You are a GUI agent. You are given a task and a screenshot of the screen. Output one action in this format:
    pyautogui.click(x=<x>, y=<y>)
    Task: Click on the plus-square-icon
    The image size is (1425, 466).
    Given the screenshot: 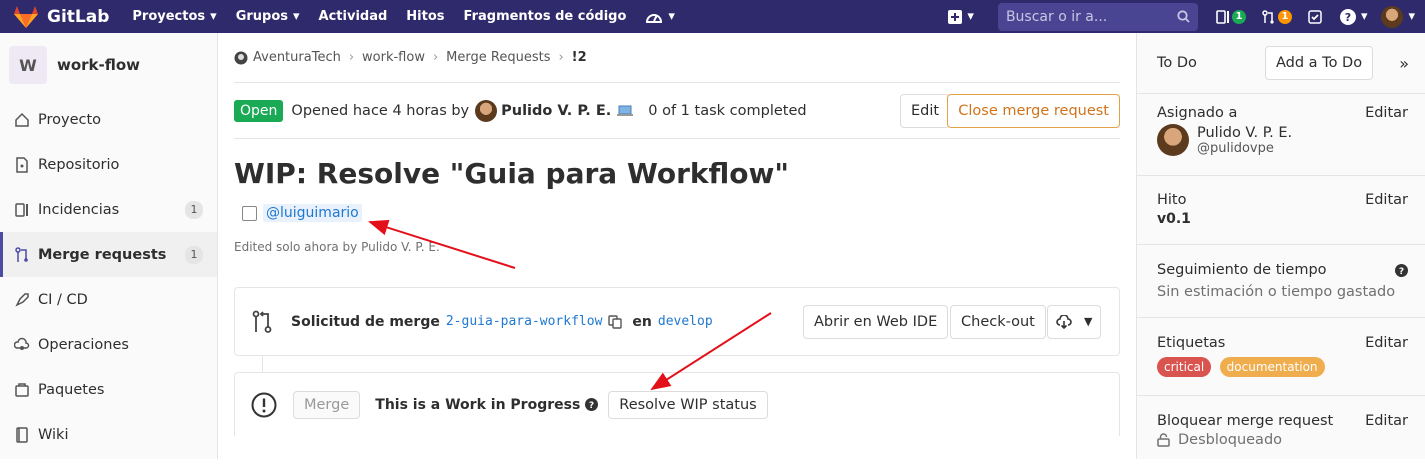 What is the action you would take?
    pyautogui.click(x=955, y=16)
    